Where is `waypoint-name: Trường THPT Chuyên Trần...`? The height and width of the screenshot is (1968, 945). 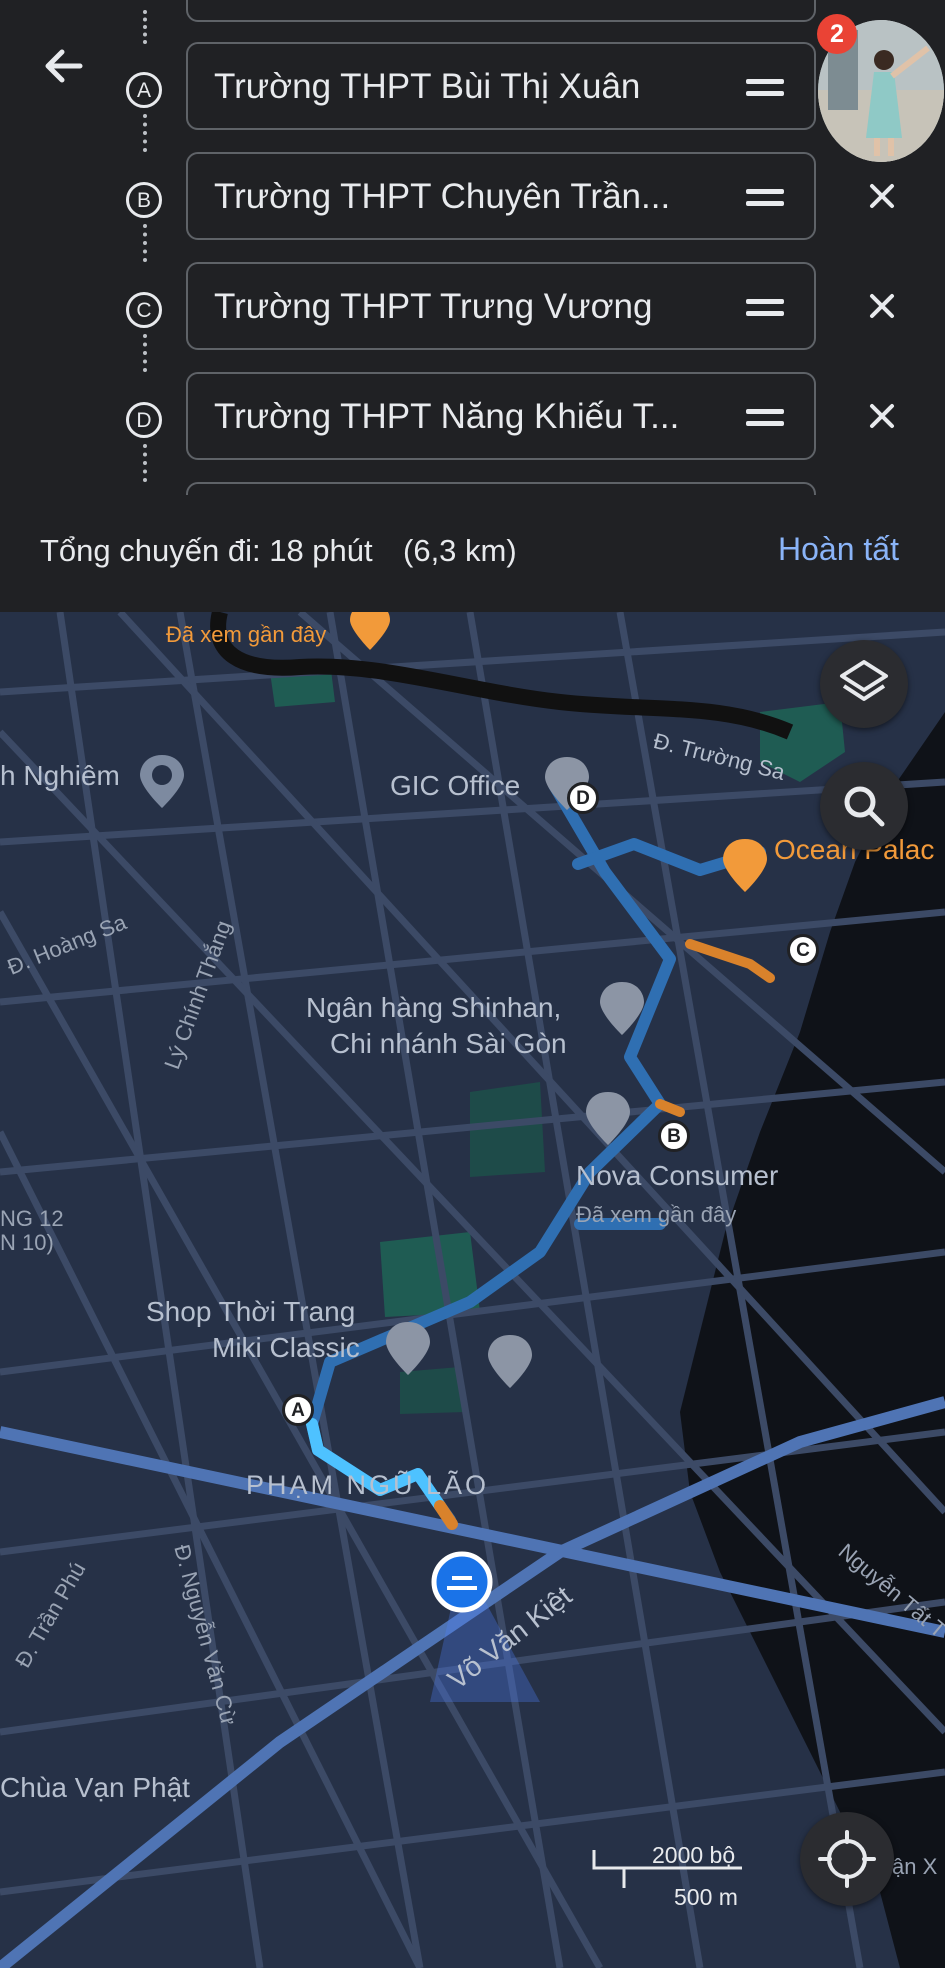
waypoint-name: Trường THPT Chuyên Trần... is located at coordinates (442, 196).